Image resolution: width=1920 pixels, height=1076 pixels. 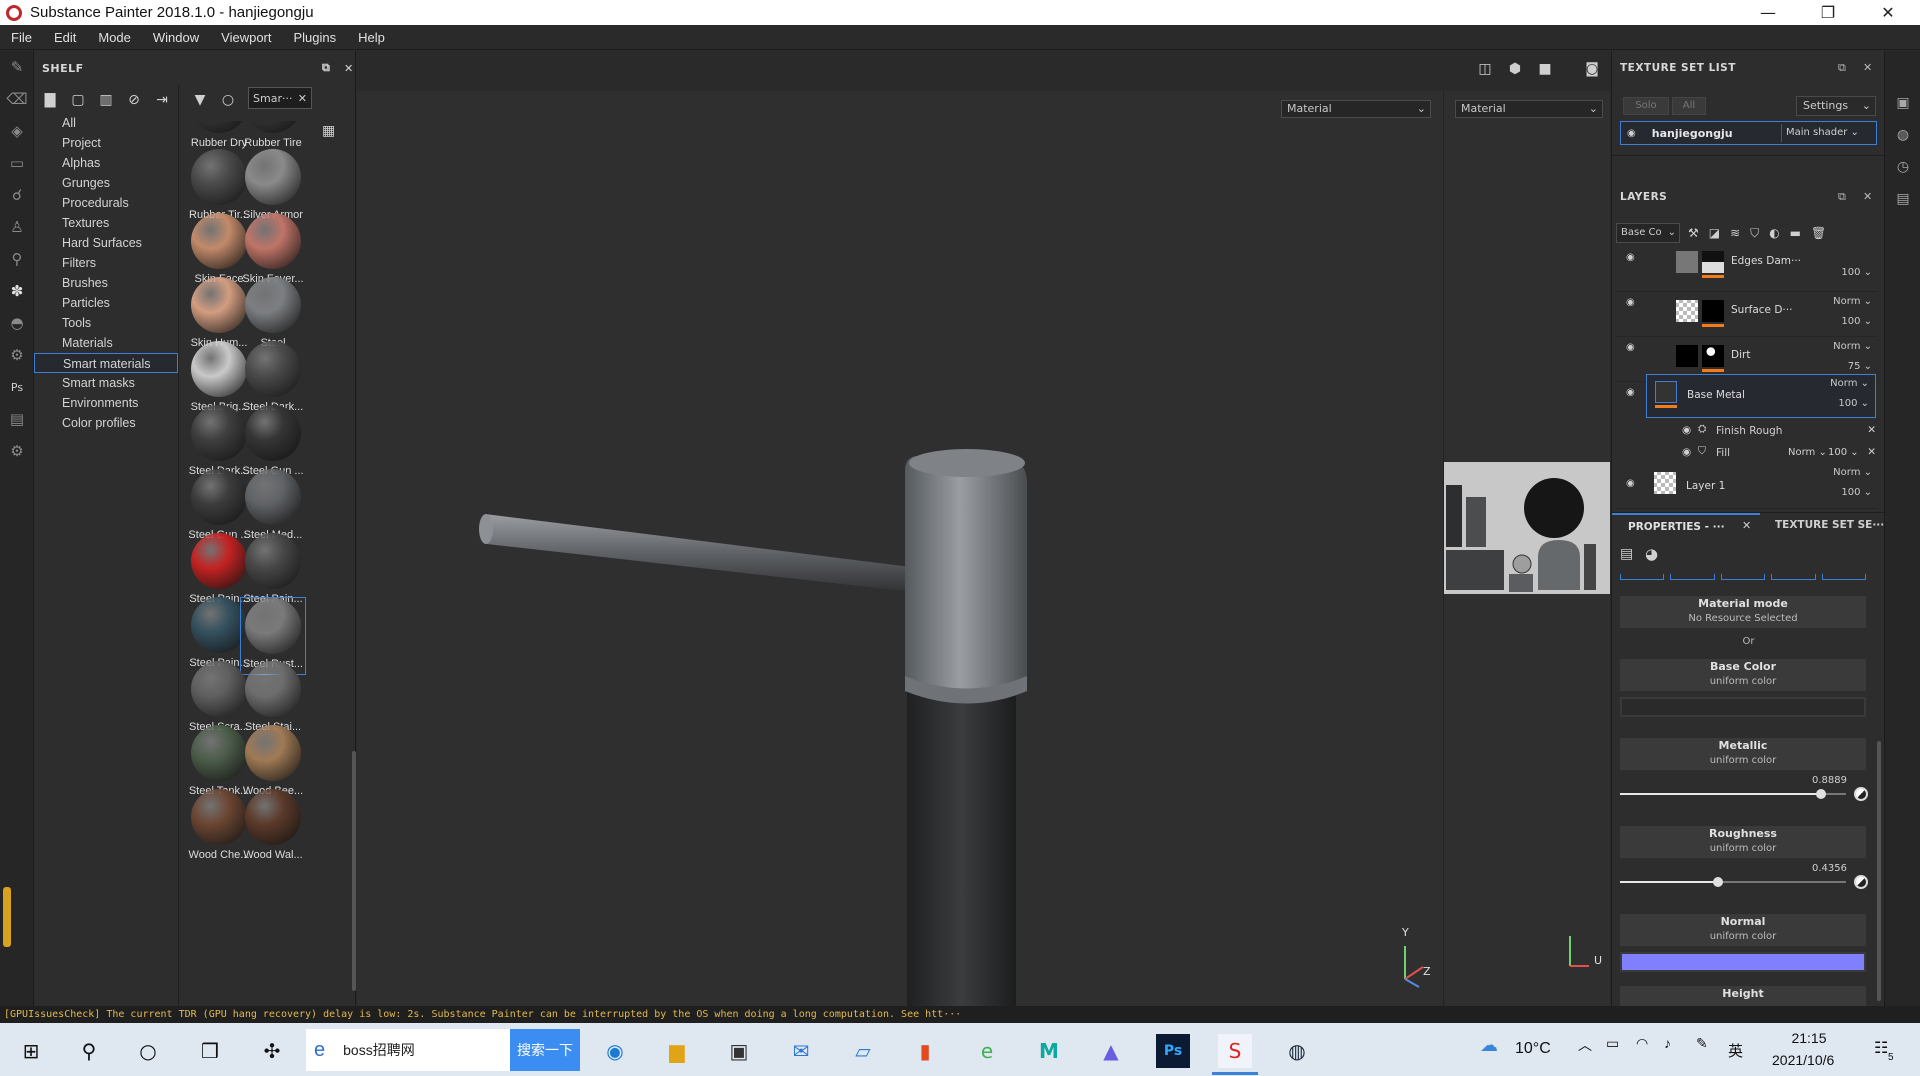 I want to click on store-icon: ▣, so click(x=739, y=1051).